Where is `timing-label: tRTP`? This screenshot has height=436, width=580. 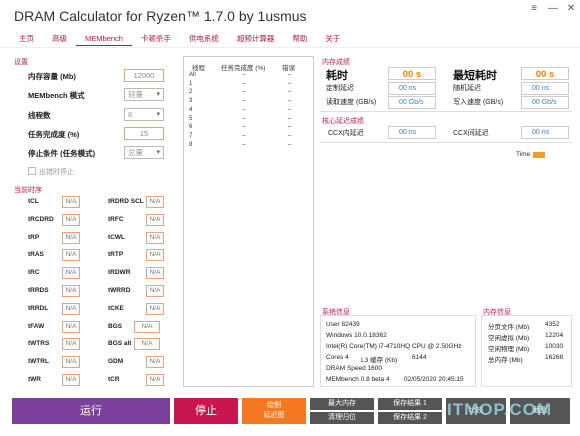 timing-label: tRTP is located at coordinates (116, 254).